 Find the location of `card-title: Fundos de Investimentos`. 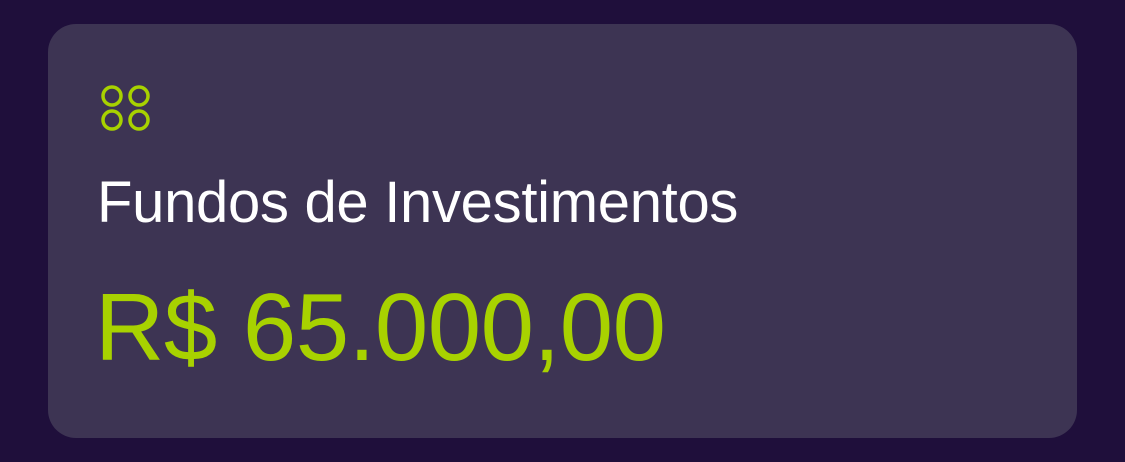

card-title: Fundos de Investimentos is located at coordinates (418, 202).